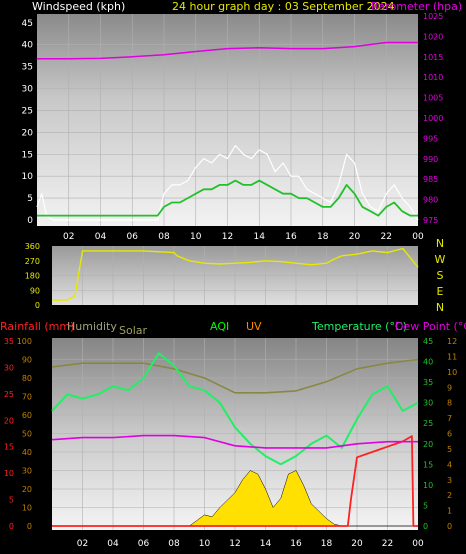 Image resolution: width=466 pixels, height=554 pixels. I want to click on direction-degree-tick-label: 270, so click(32, 261).